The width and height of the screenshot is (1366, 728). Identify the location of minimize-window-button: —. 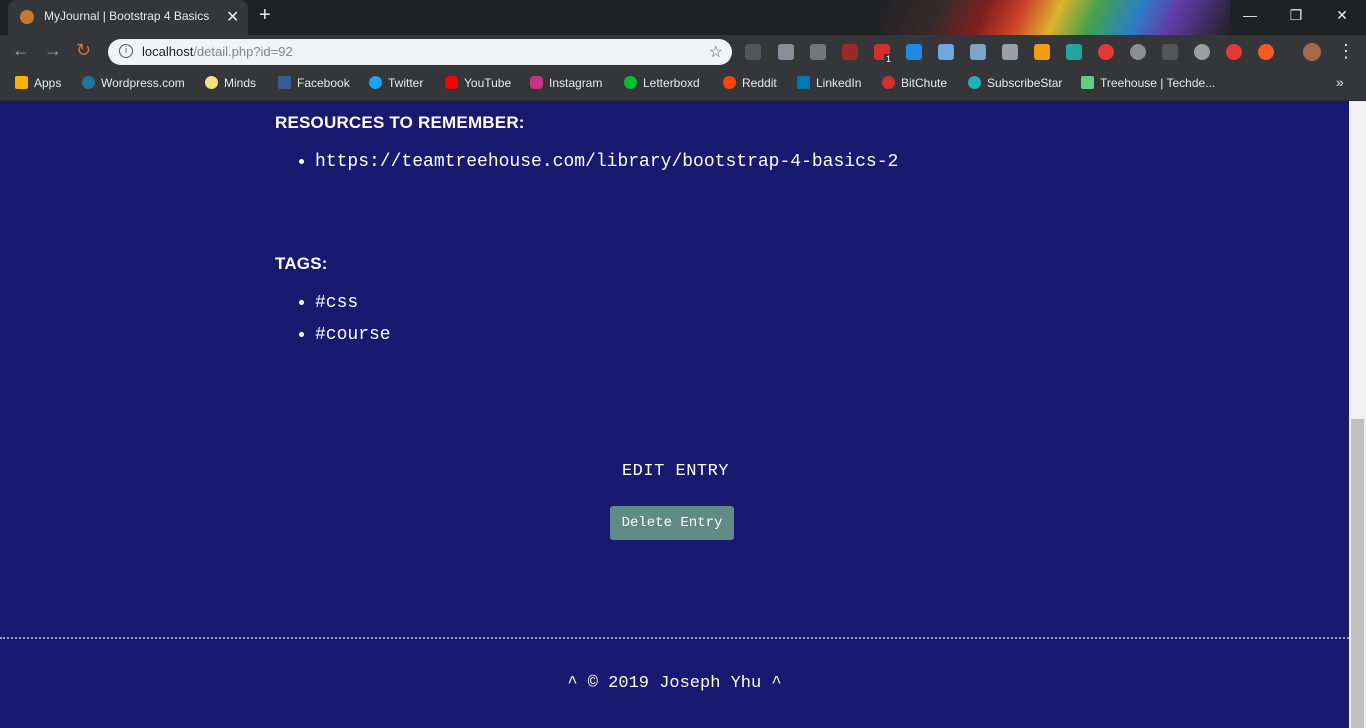
(1250, 15).